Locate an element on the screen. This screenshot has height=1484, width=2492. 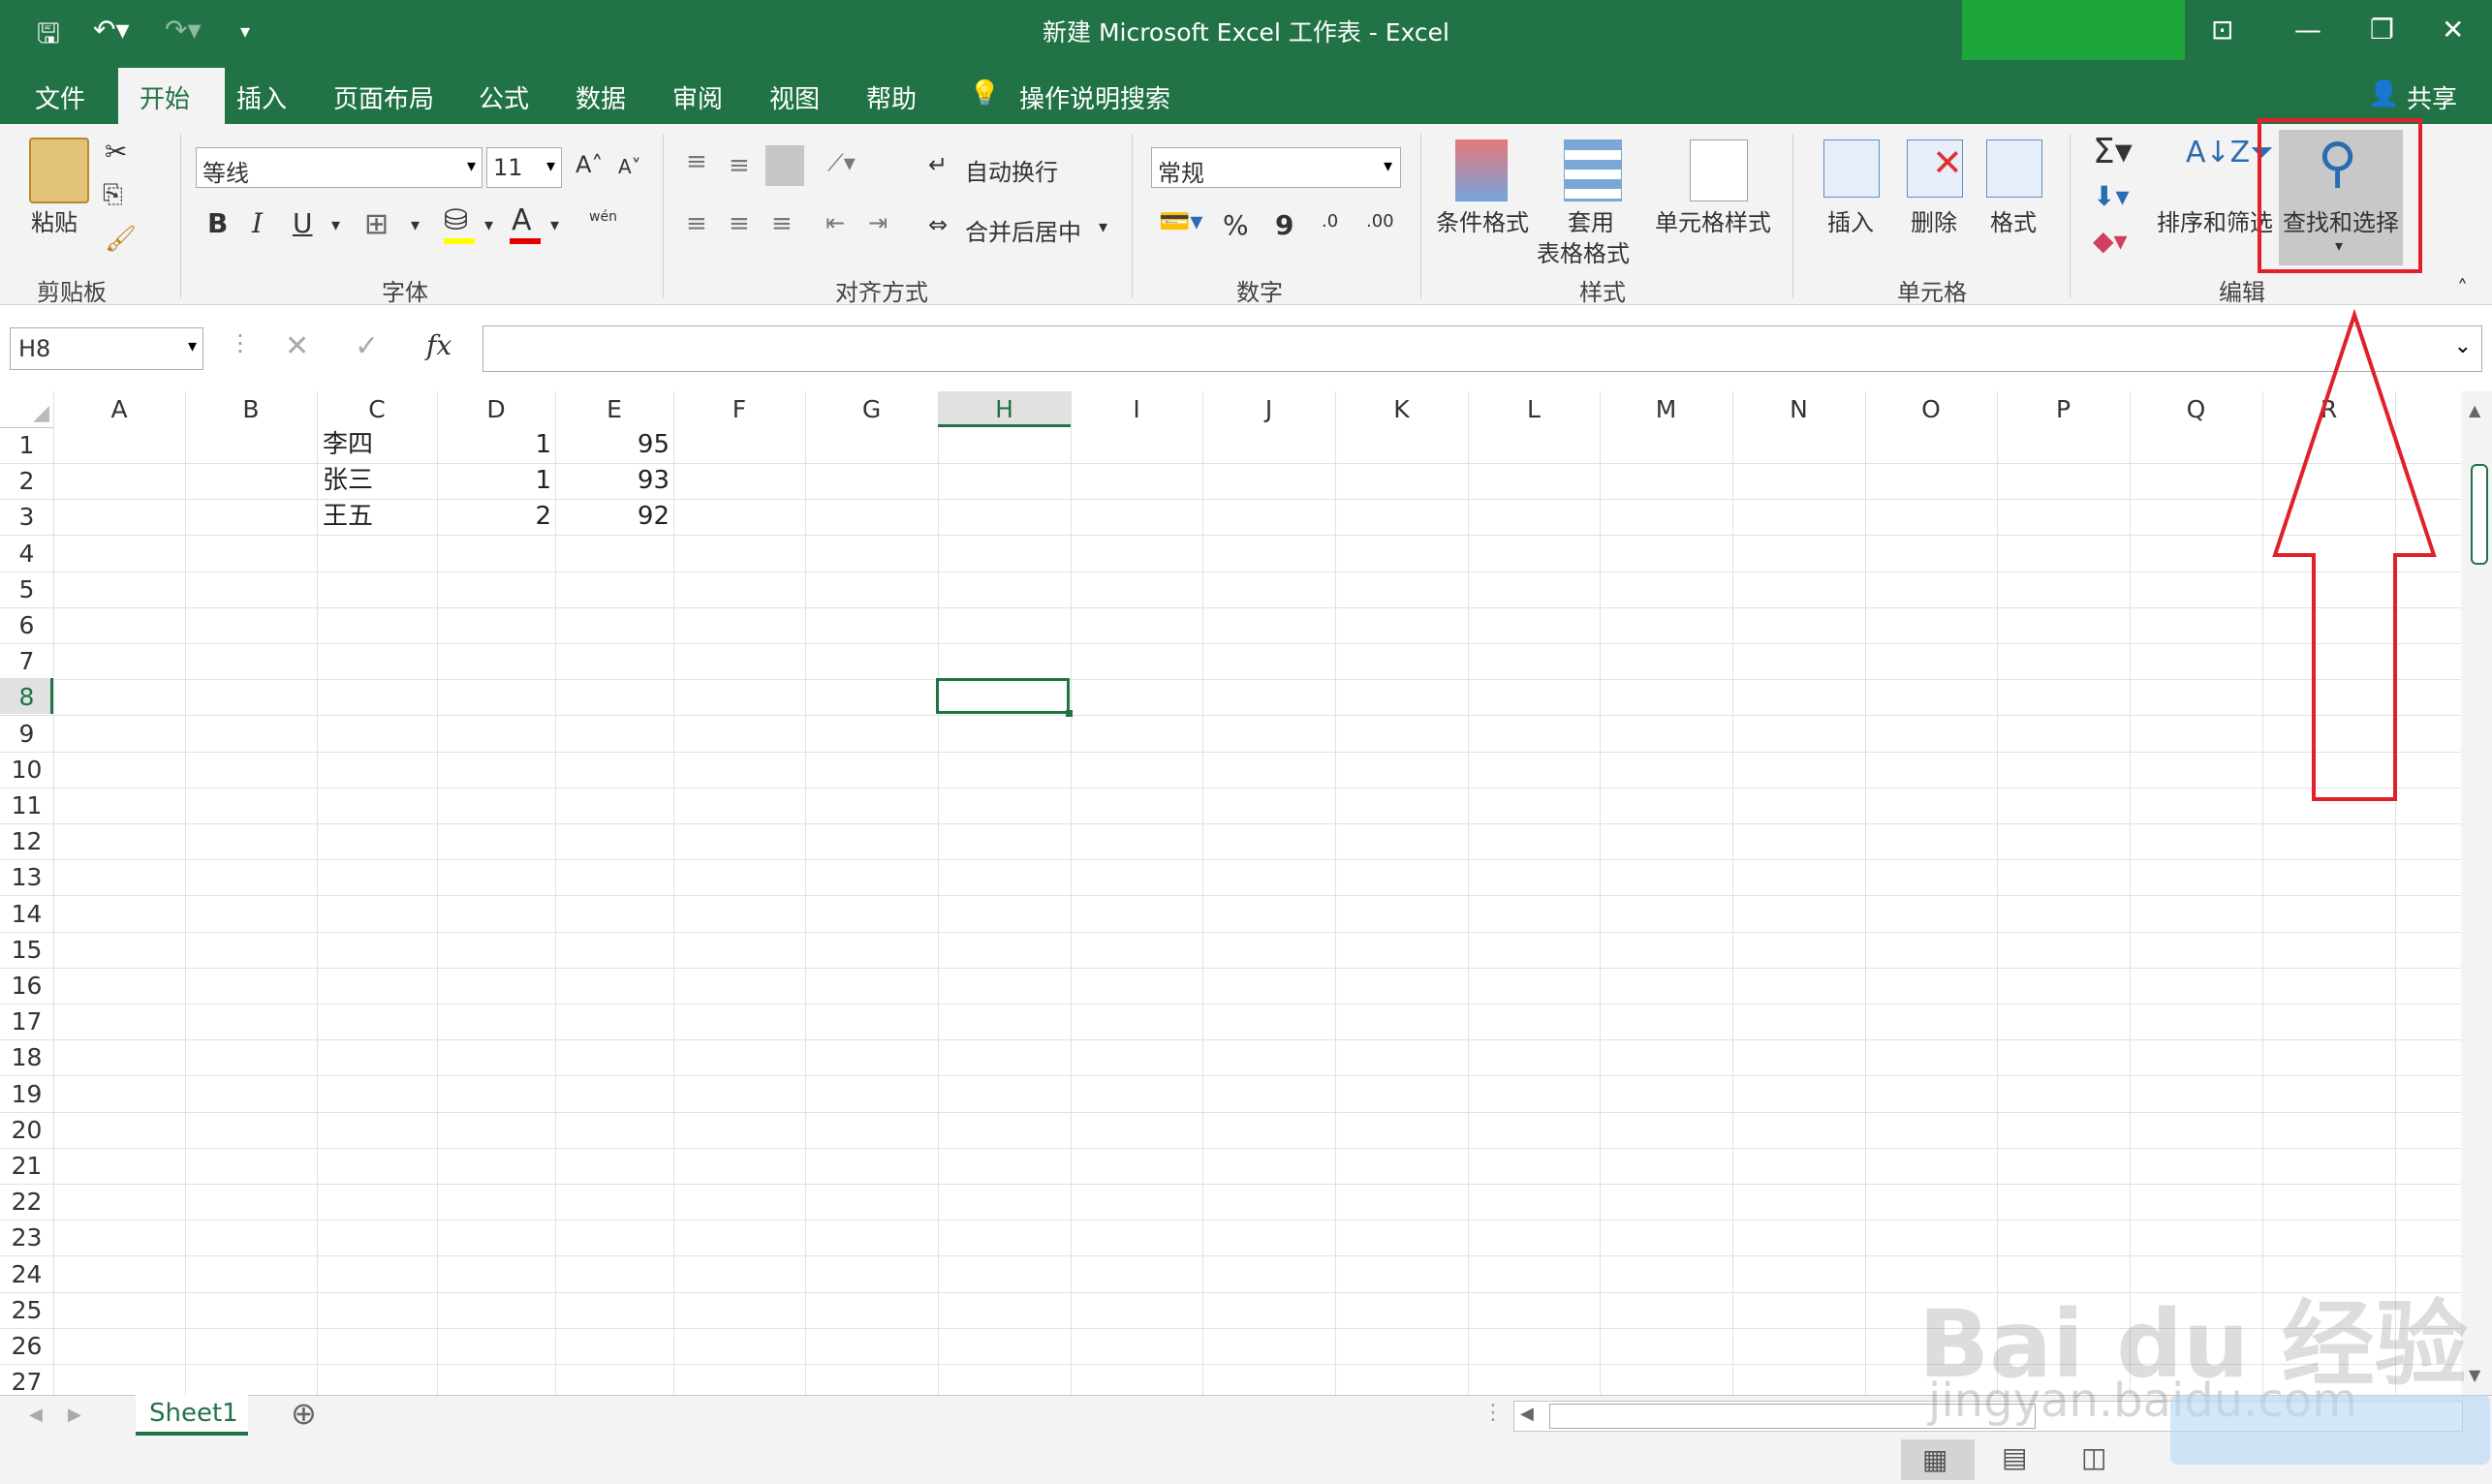
number-format-combobox: 常规 ▾ is located at coordinates (1276, 167).